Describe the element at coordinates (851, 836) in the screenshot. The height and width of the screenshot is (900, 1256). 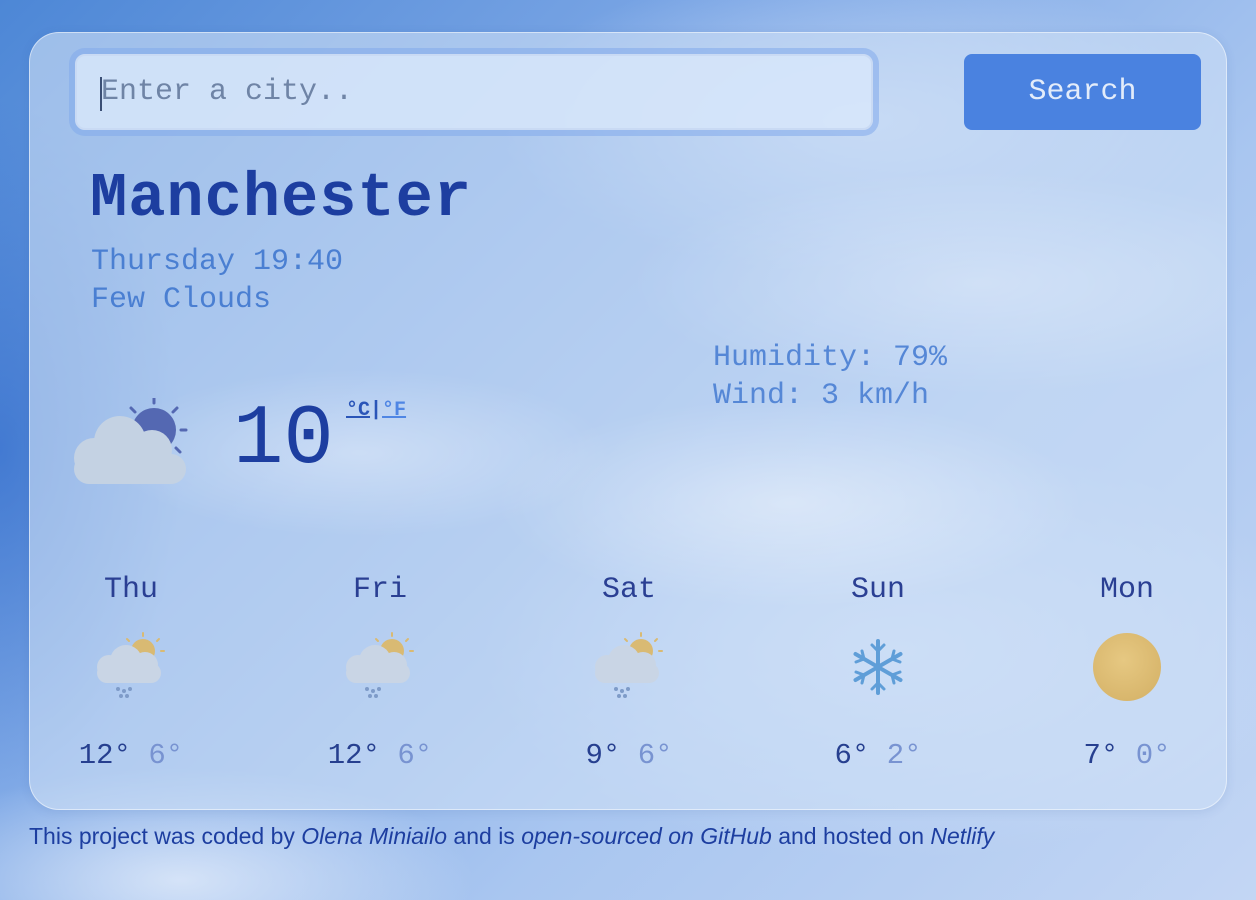
I see `footer-text: and hosted on` at that location.